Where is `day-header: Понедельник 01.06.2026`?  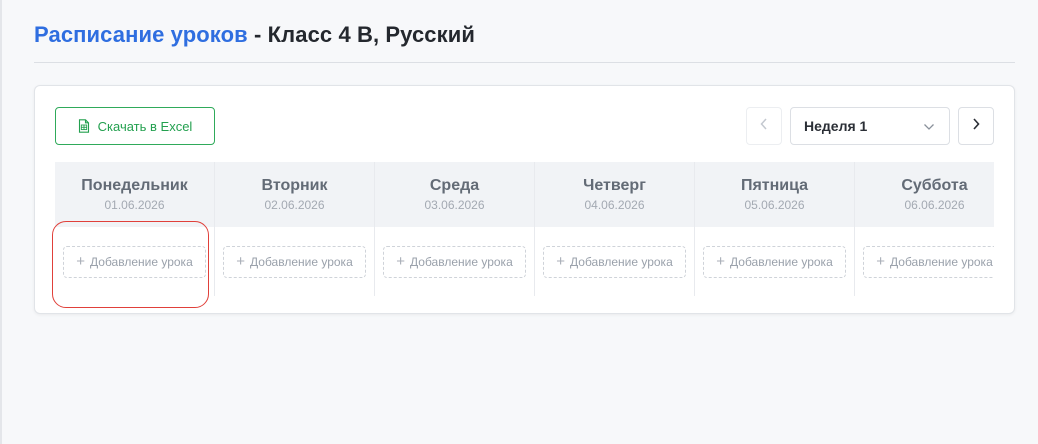 day-header: Понедельник 01.06.2026 is located at coordinates (134, 194).